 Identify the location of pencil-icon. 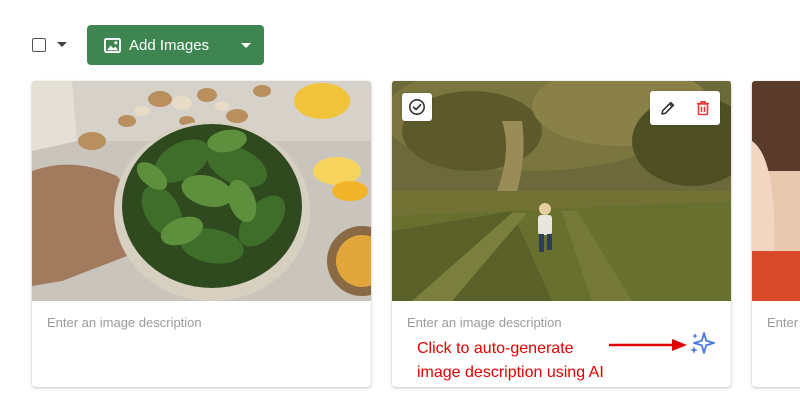
(668, 108).